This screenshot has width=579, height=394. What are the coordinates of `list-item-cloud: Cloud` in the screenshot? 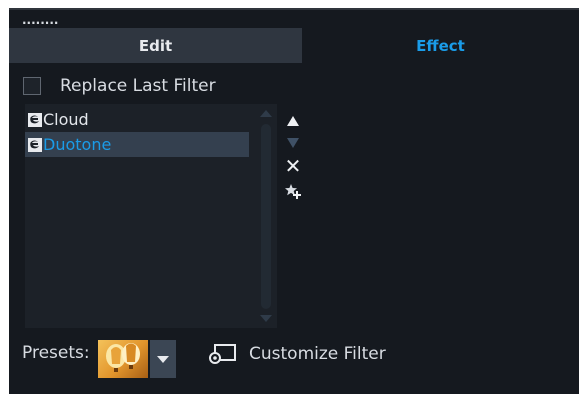 It's located at (137, 119).